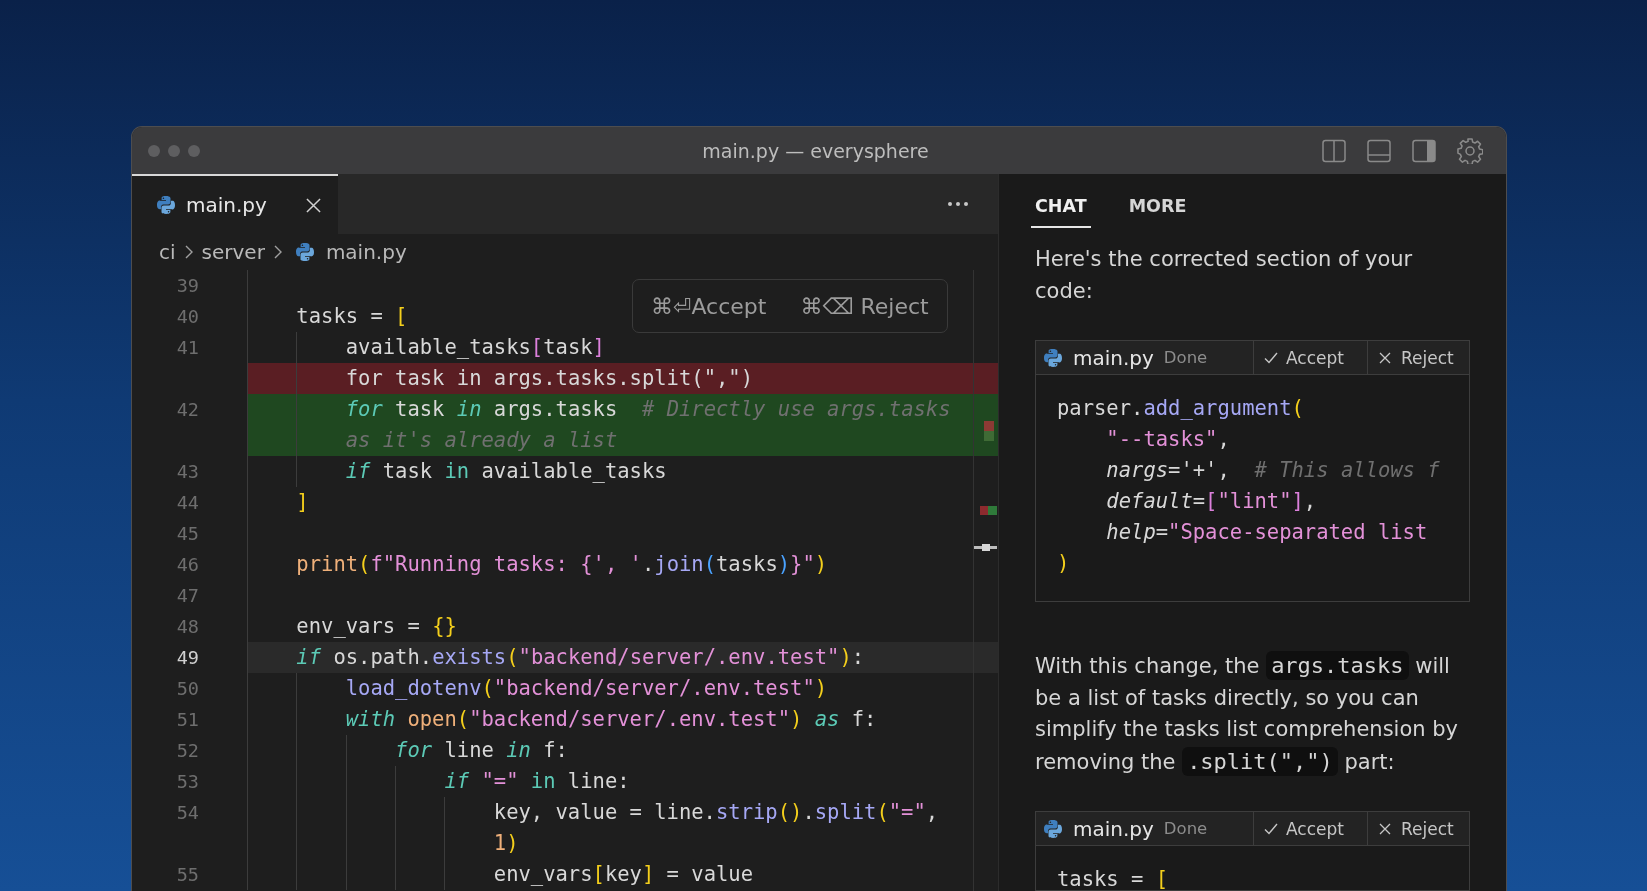  I want to click on code-line: available_tasks[task], so click(475, 347).